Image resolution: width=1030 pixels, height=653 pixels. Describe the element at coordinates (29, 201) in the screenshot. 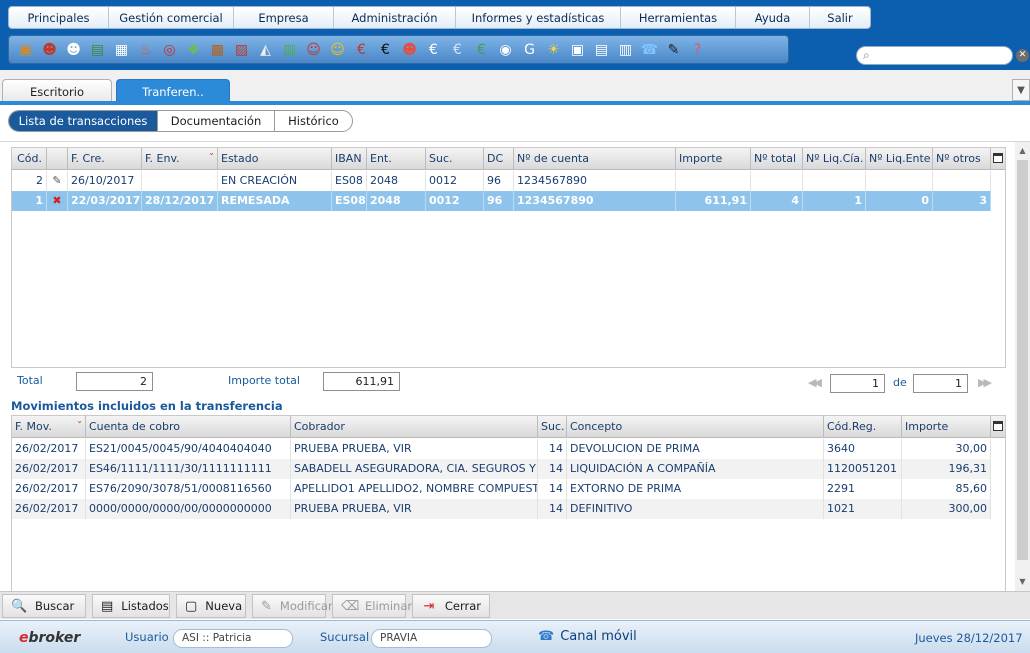

I see `cell-cod: 1` at that location.